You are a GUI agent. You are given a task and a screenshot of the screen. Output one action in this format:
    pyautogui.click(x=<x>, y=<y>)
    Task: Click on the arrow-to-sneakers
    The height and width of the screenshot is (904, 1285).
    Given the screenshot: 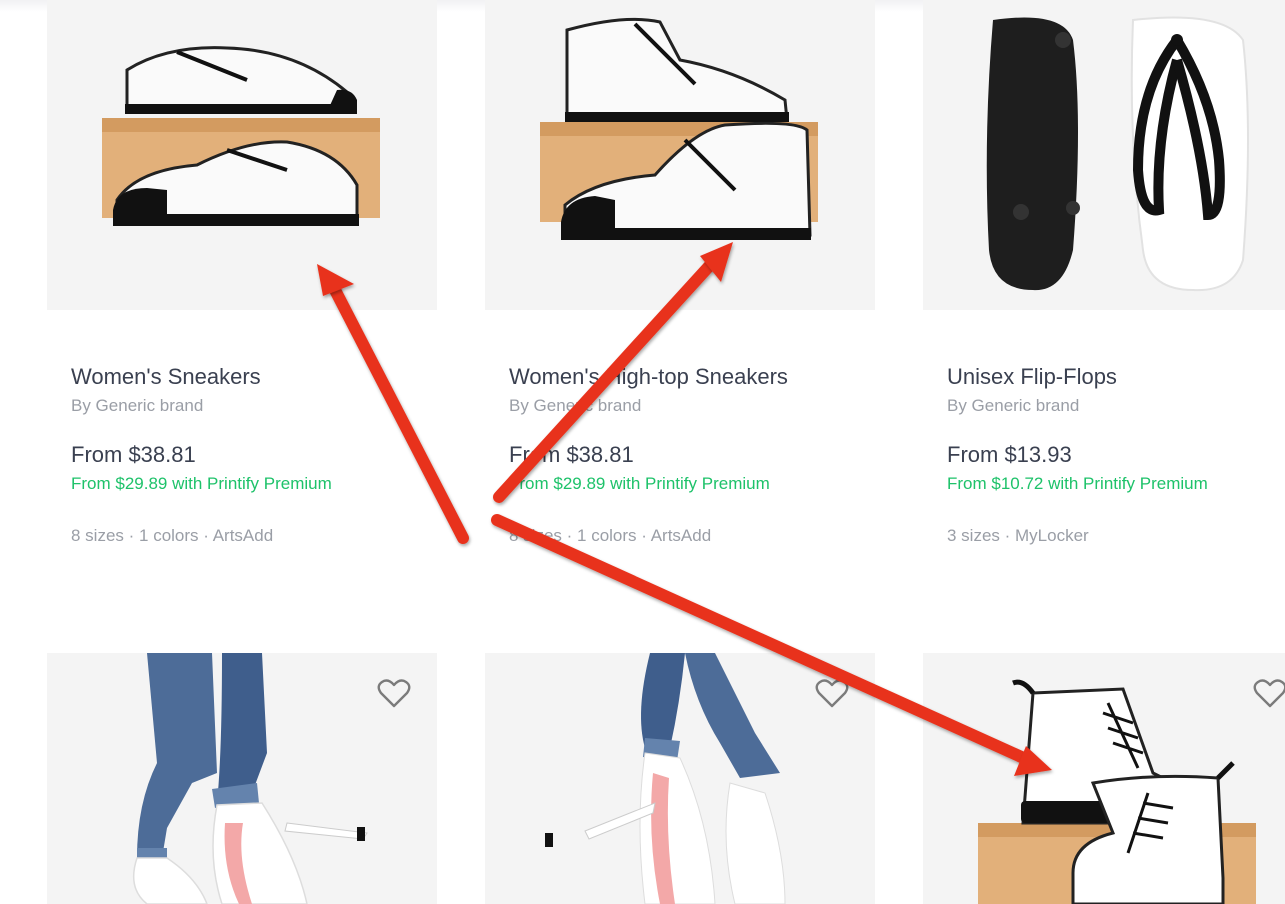 What is the action you would take?
    pyautogui.click(x=398, y=413)
    